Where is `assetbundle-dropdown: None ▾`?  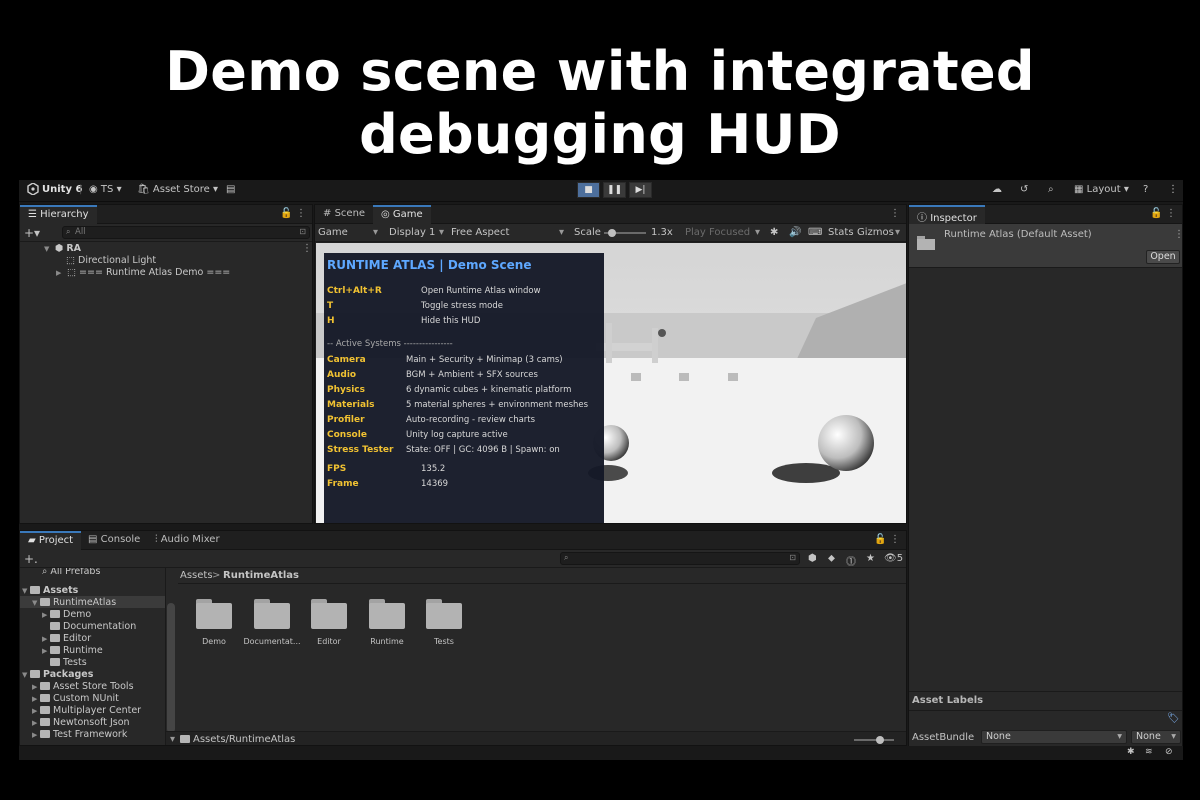 assetbundle-dropdown: None ▾ is located at coordinates (1054, 737).